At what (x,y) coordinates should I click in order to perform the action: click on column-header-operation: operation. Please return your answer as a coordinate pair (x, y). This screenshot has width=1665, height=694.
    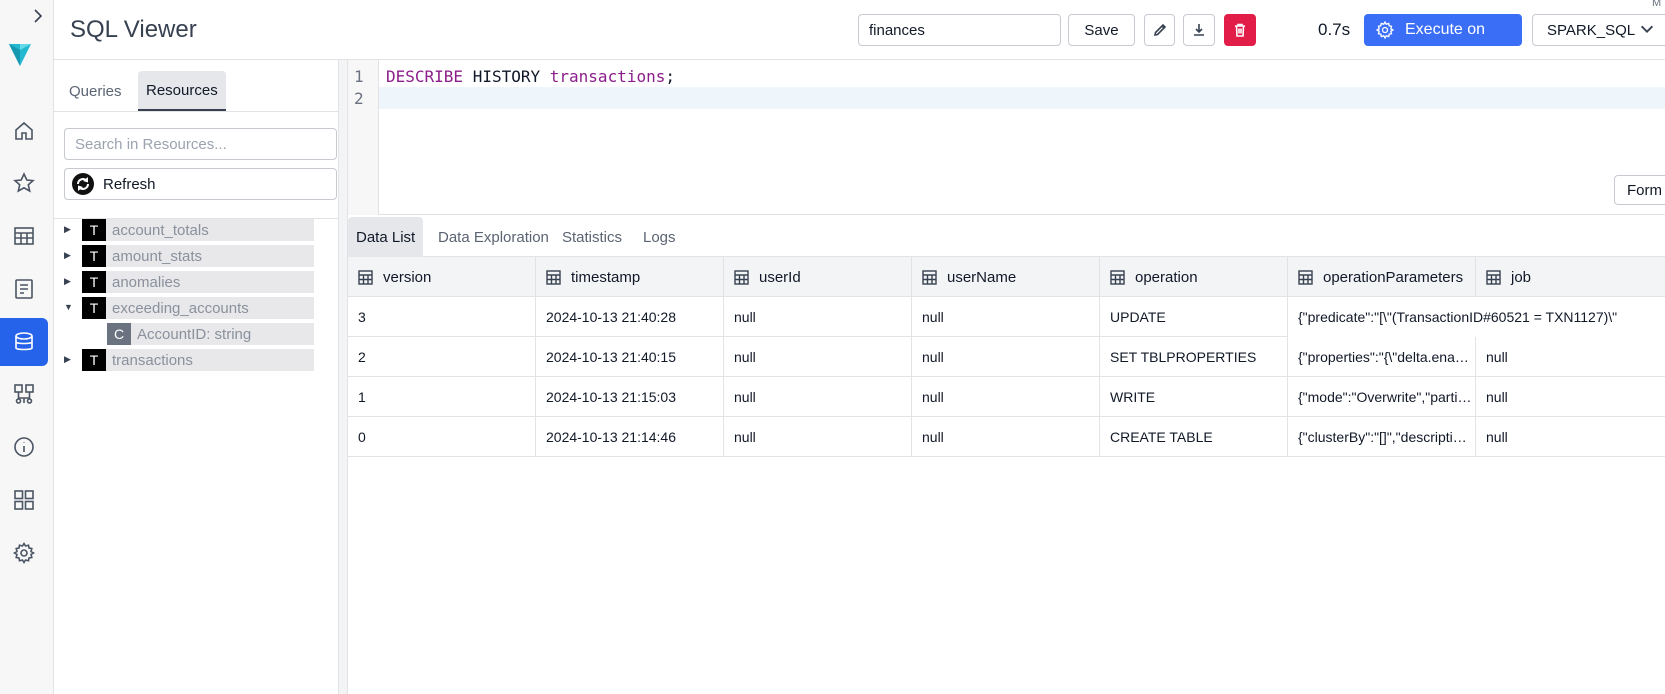
    Looking at the image, I should click on (1194, 277).